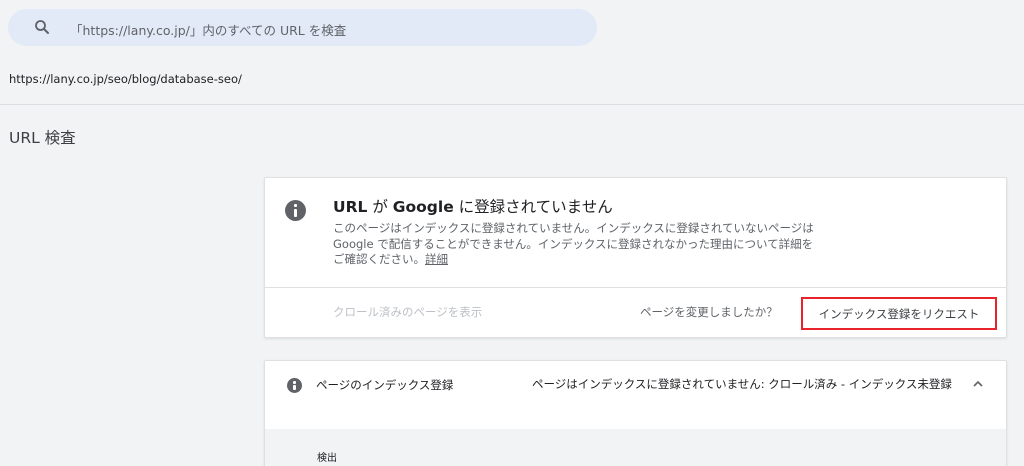 The image size is (1024, 466). Describe the element at coordinates (512, 104) in the screenshot. I see `header-divider` at that location.